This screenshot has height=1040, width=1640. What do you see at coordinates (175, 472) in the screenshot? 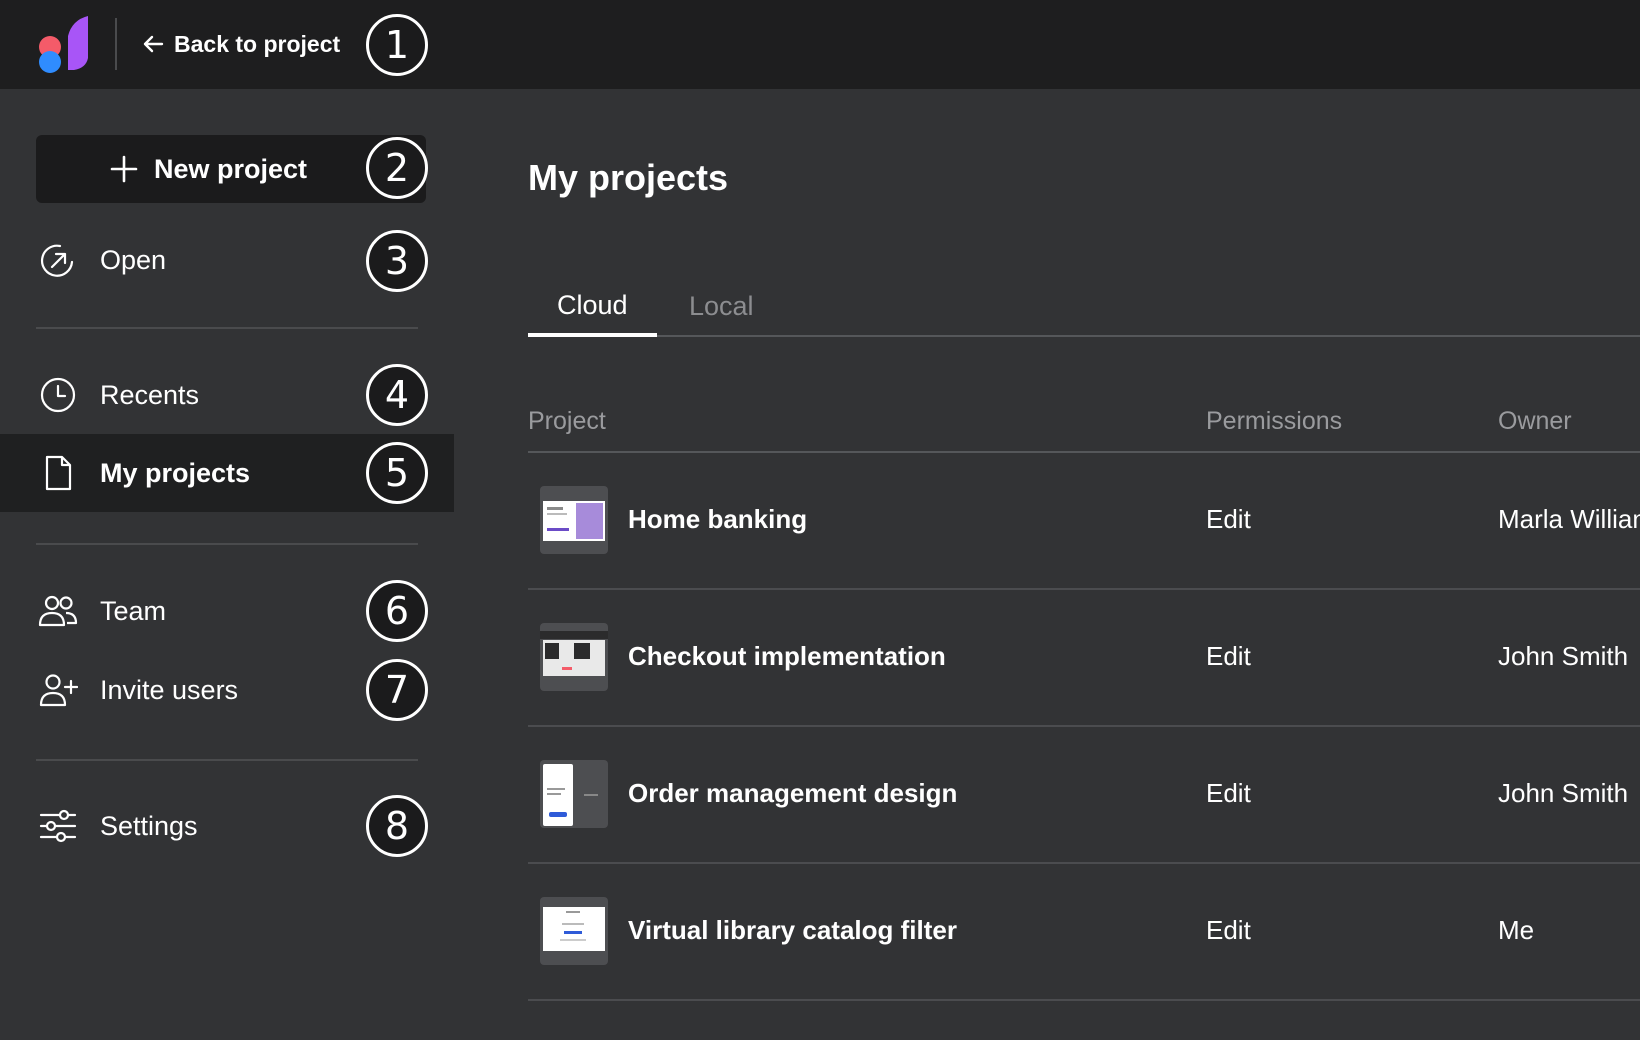
I see `sidebar-item-label: My projects` at bounding box center [175, 472].